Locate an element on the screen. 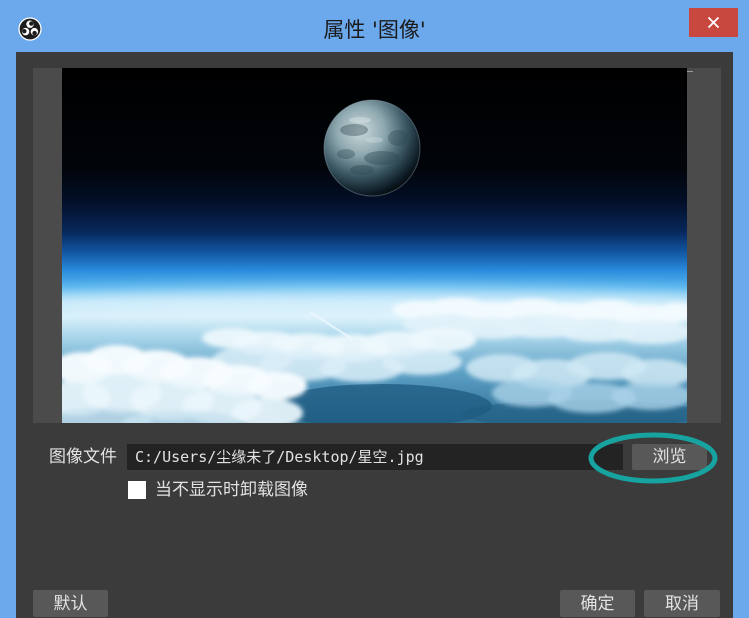 The image size is (749, 618). unload-when-hidden-checkbox is located at coordinates (137, 490).